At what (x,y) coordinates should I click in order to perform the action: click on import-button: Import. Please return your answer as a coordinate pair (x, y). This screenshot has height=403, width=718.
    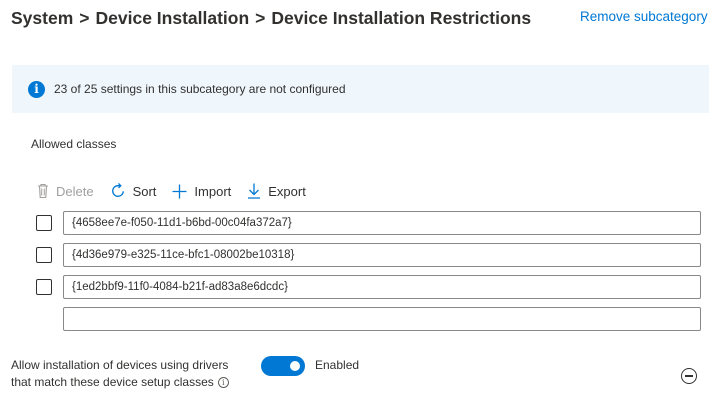
    Looking at the image, I should click on (201, 191).